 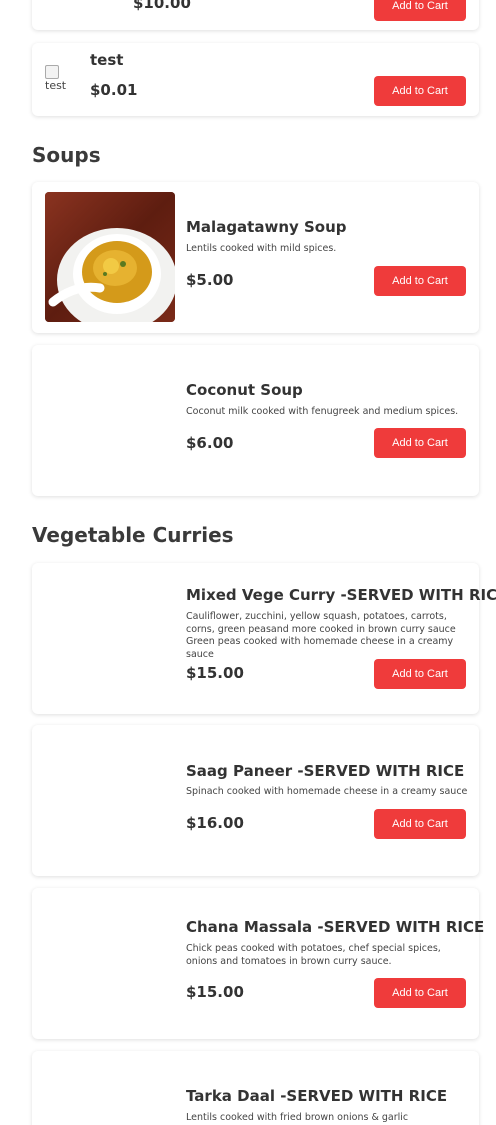 I want to click on soup-image, so click(x=110, y=257).